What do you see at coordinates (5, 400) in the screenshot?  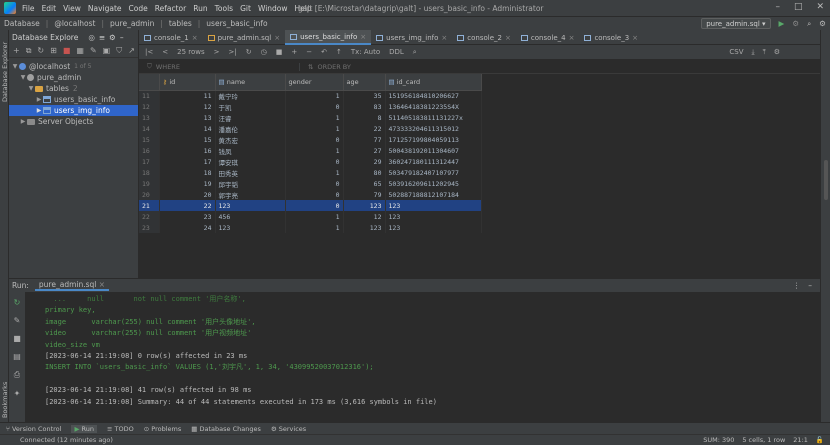 I see `bookmarks-side-tab: Bookmarks` at bounding box center [5, 400].